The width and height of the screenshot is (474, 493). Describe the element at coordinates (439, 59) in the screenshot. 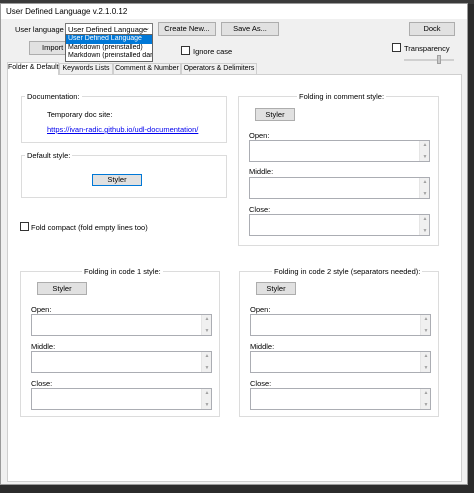

I see `transparency-slider-thumb` at that location.